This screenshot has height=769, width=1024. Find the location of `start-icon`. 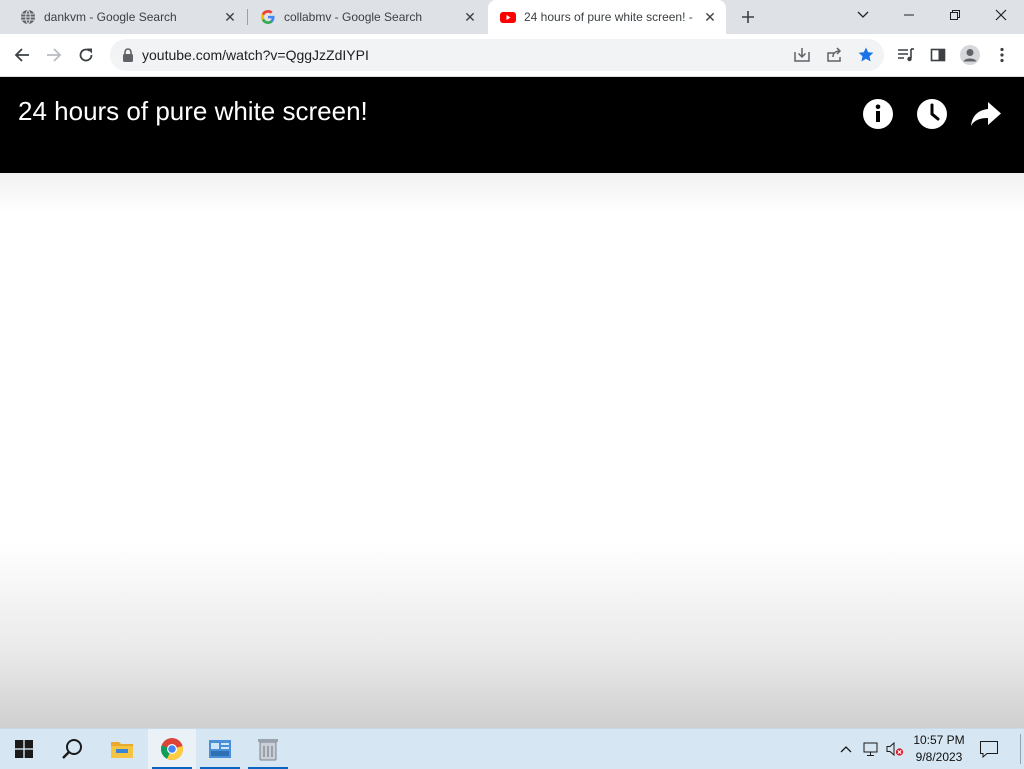

start-icon is located at coordinates (24, 749).